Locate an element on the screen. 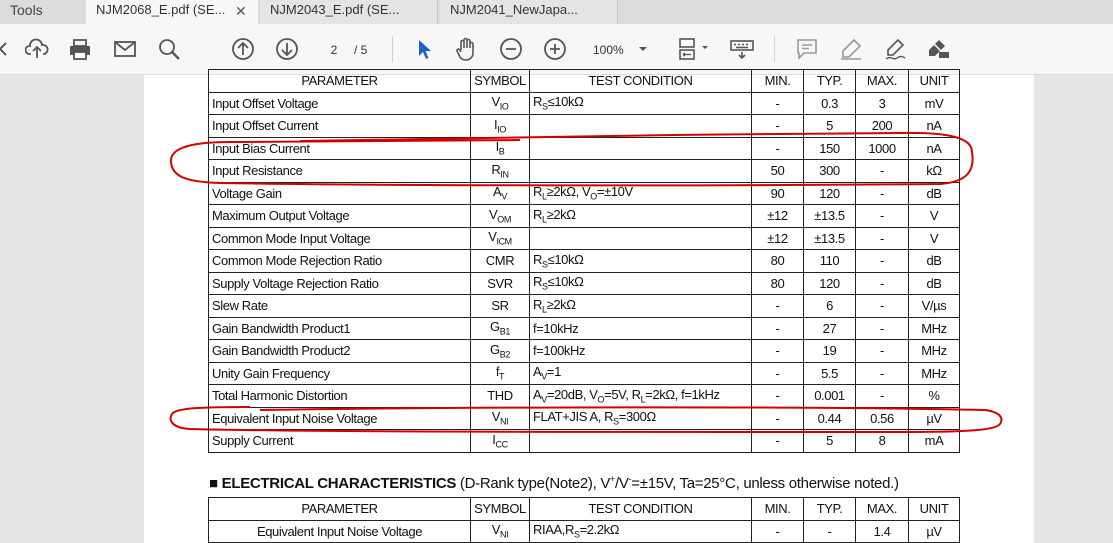 This screenshot has height=543, width=1113. annotation-loop-noise-voltage is located at coordinates (586, 420).